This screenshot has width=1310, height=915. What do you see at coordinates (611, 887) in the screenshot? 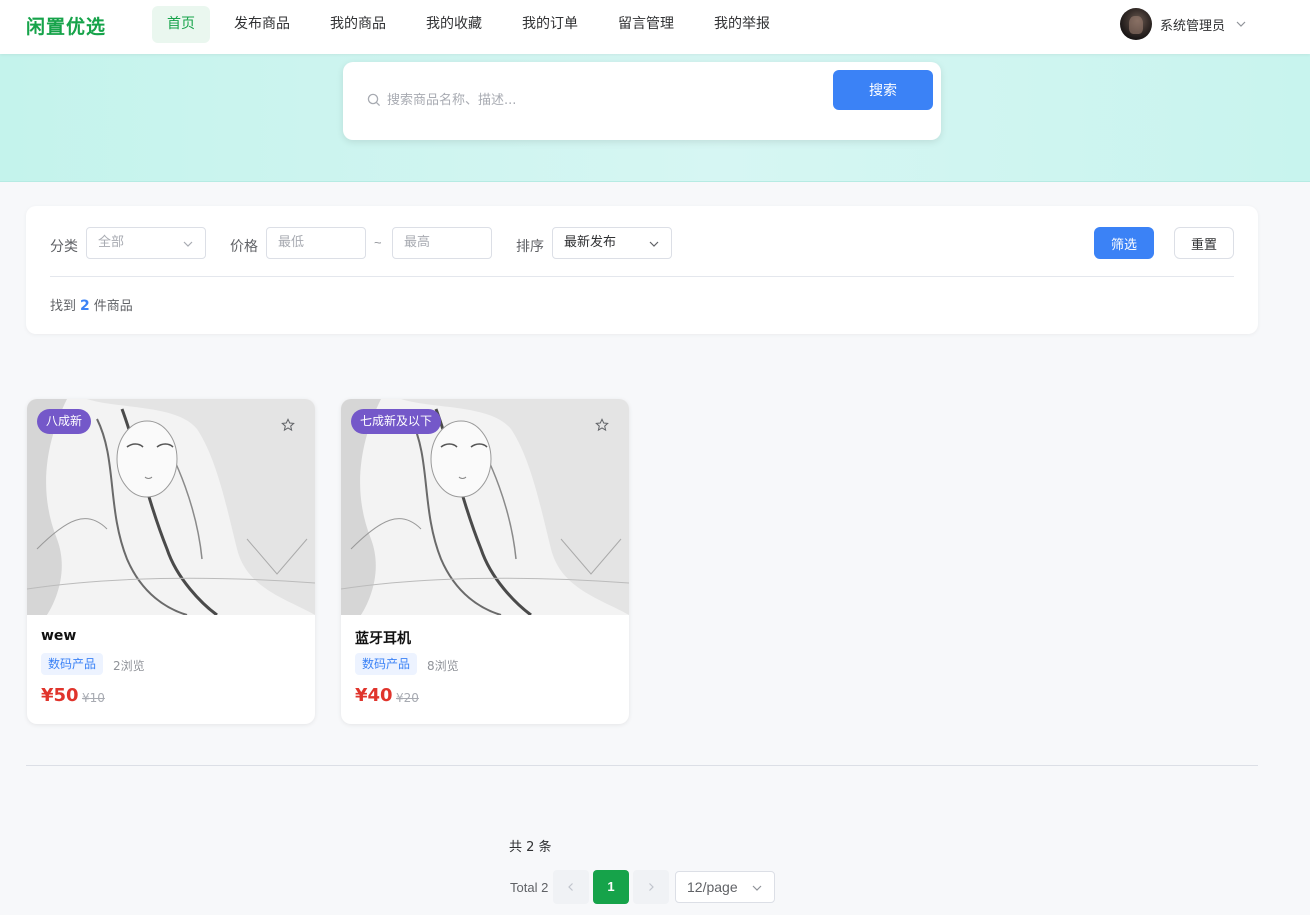
I see `page-number-current: 1` at bounding box center [611, 887].